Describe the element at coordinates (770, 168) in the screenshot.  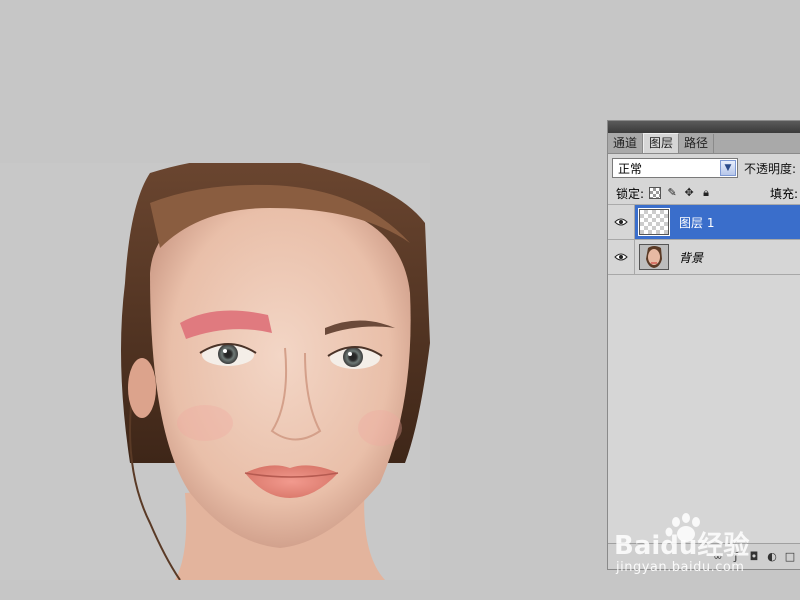
I see `opacity-label: 不透明度:` at that location.